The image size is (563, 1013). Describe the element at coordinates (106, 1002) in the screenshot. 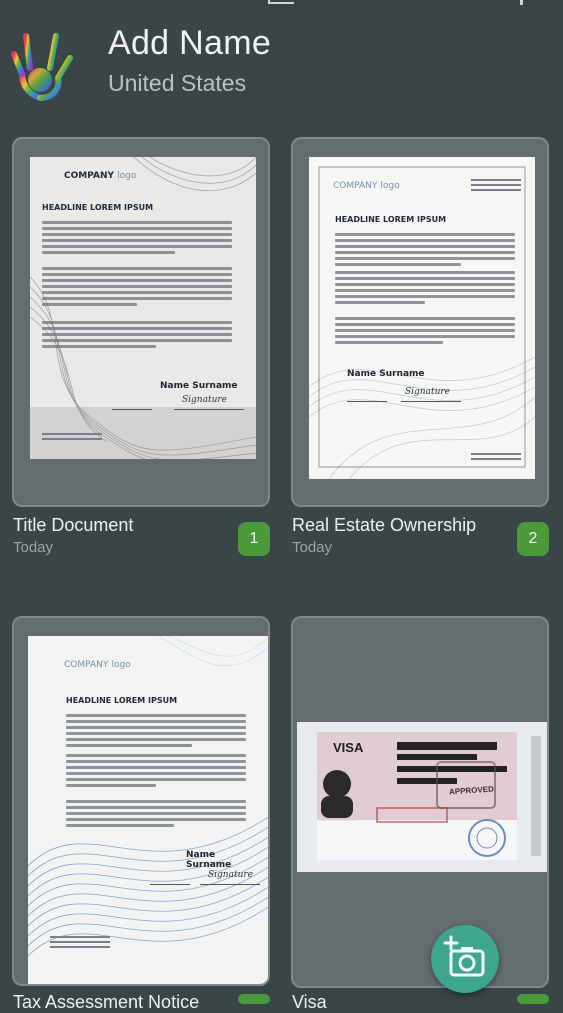

I see `document-title-cutoff: Tax Assessment Notice` at that location.